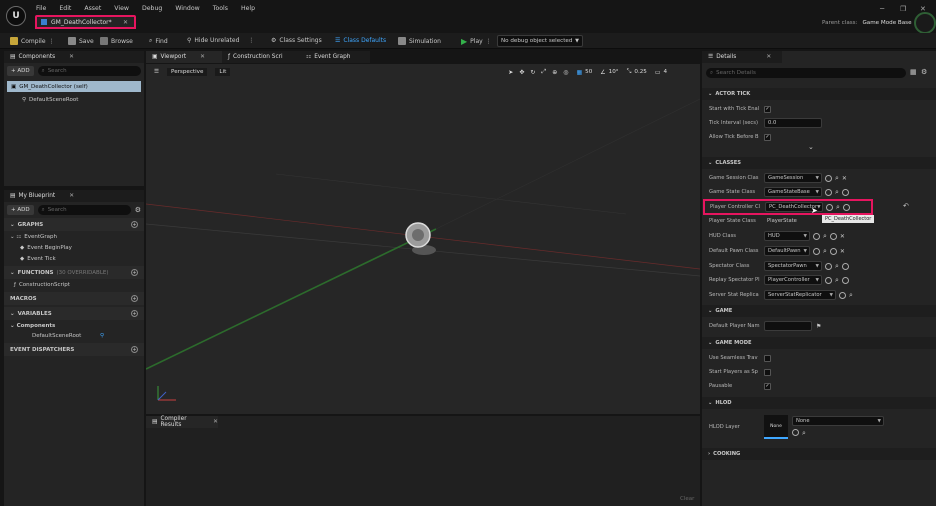 The width and height of the screenshot is (936, 506). I want to click on scale-snap-icon: ⤡, so click(629, 72).